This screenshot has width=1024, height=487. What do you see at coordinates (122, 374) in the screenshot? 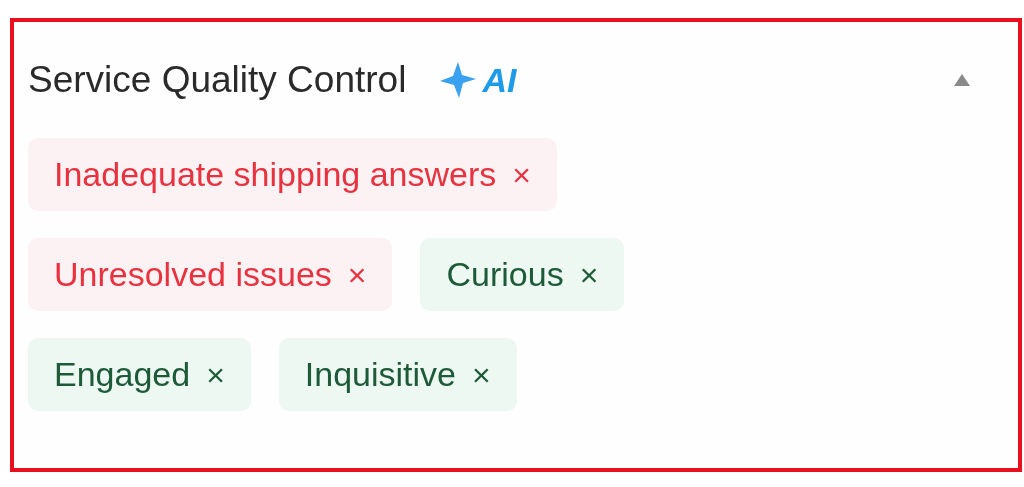
I see `tag-label: Engaged` at bounding box center [122, 374].